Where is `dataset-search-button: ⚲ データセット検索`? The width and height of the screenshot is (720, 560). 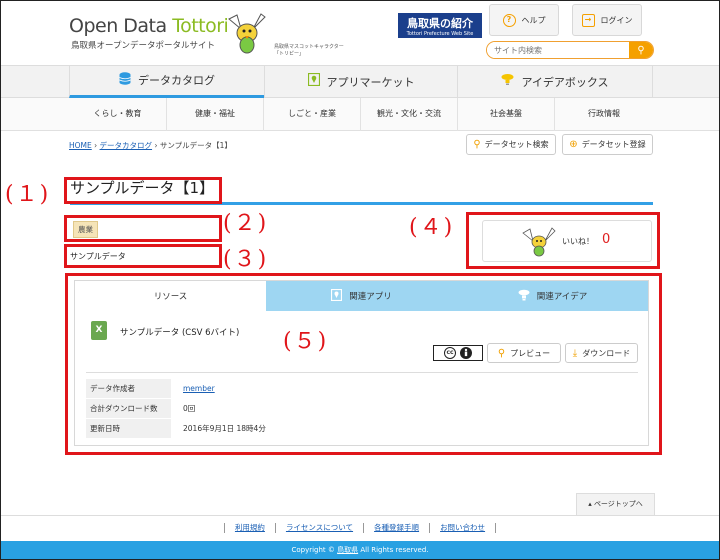
dataset-search-button: ⚲ データセット検索 is located at coordinates (511, 144).